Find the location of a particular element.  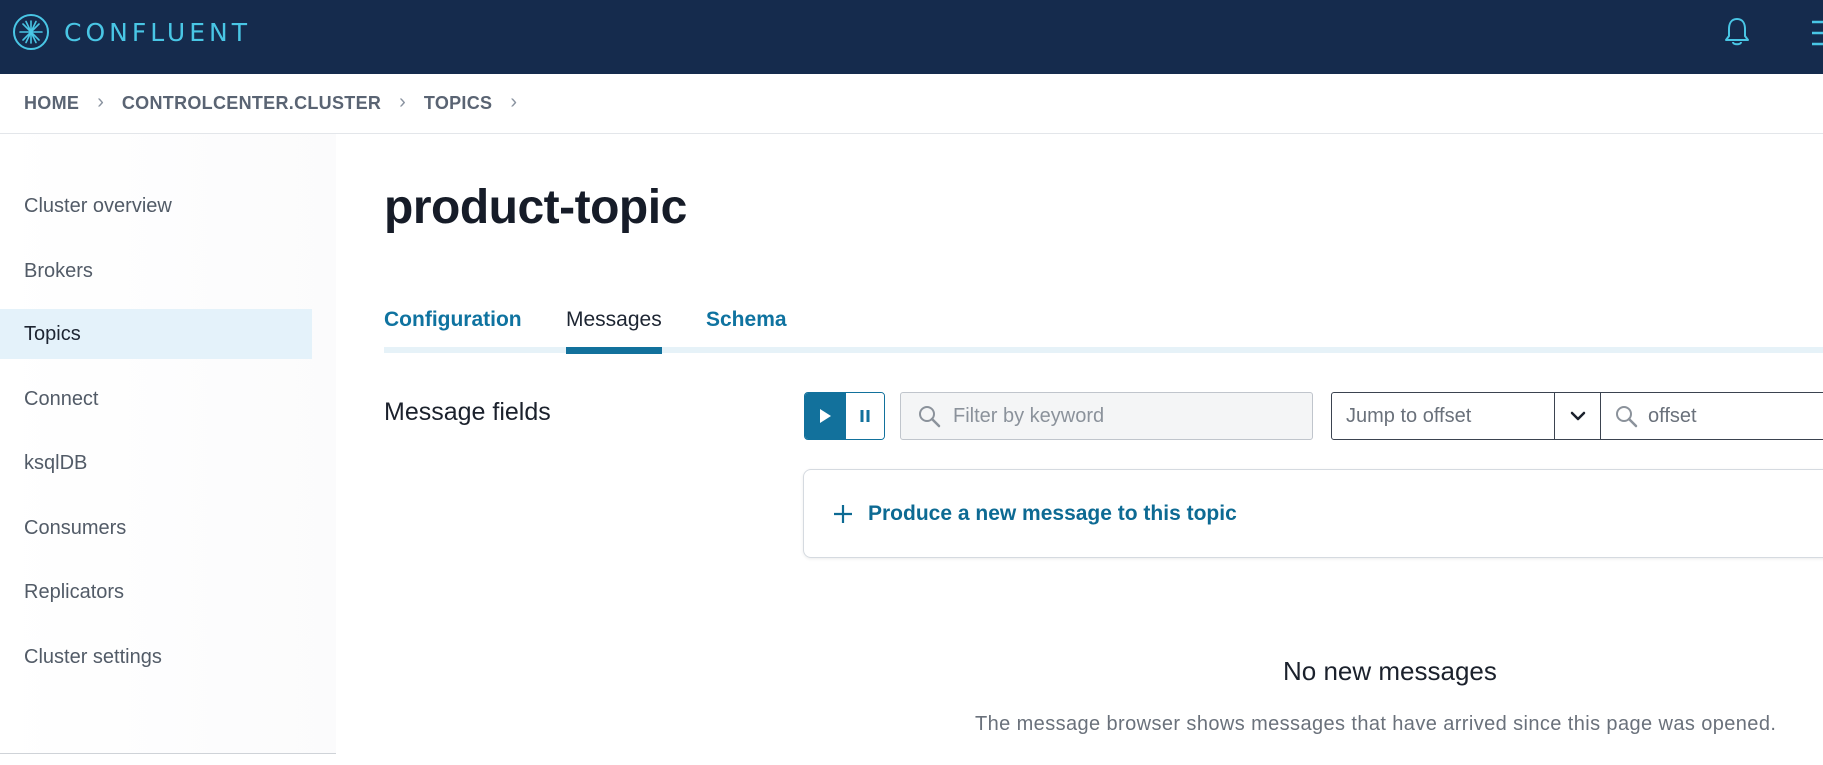

play-button is located at coordinates (825, 416).